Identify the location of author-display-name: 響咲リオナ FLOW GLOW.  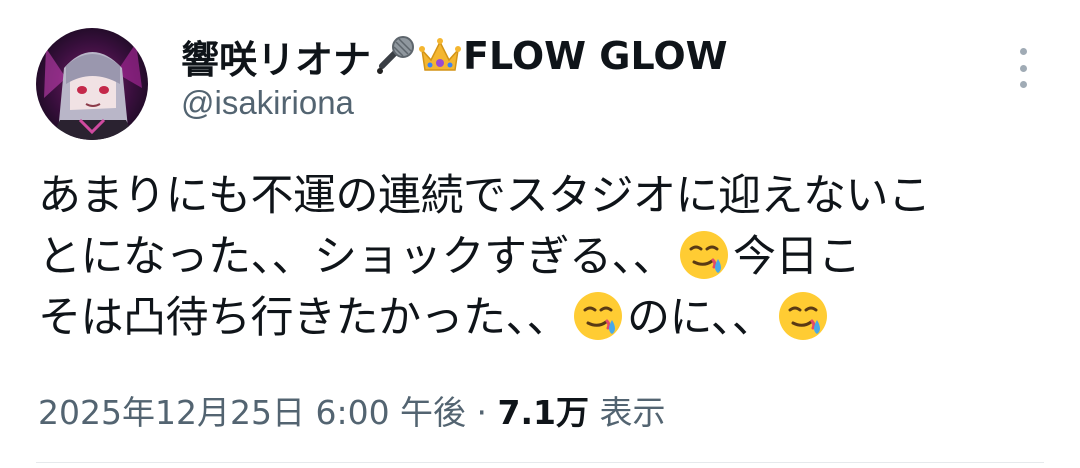
(454, 56).